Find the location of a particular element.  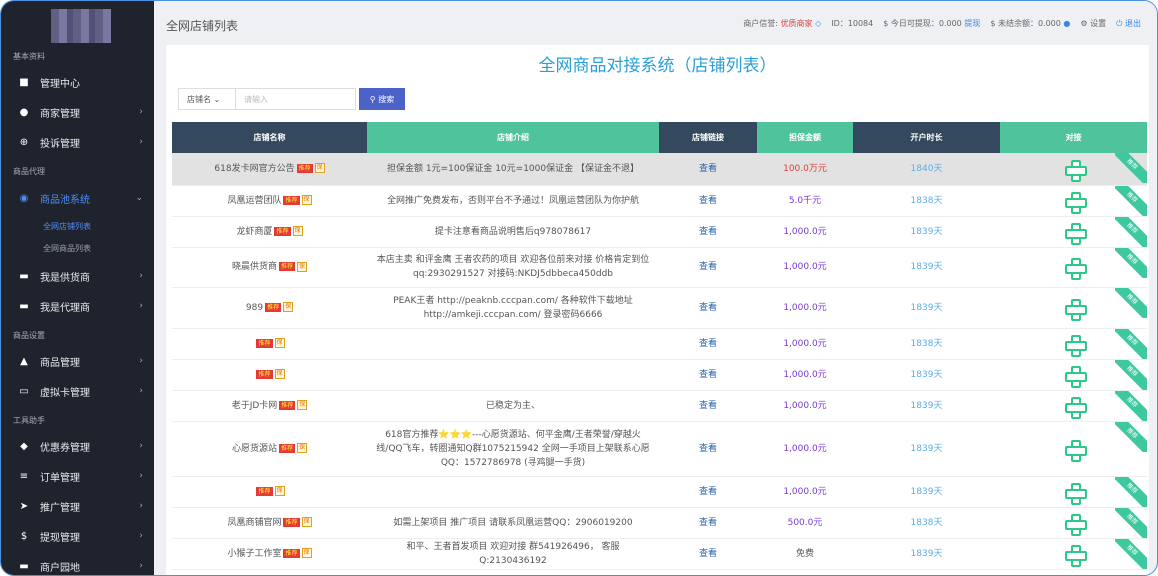

sidebar-item-promotion: ➤ 推广管理 › is located at coordinates (77, 506).